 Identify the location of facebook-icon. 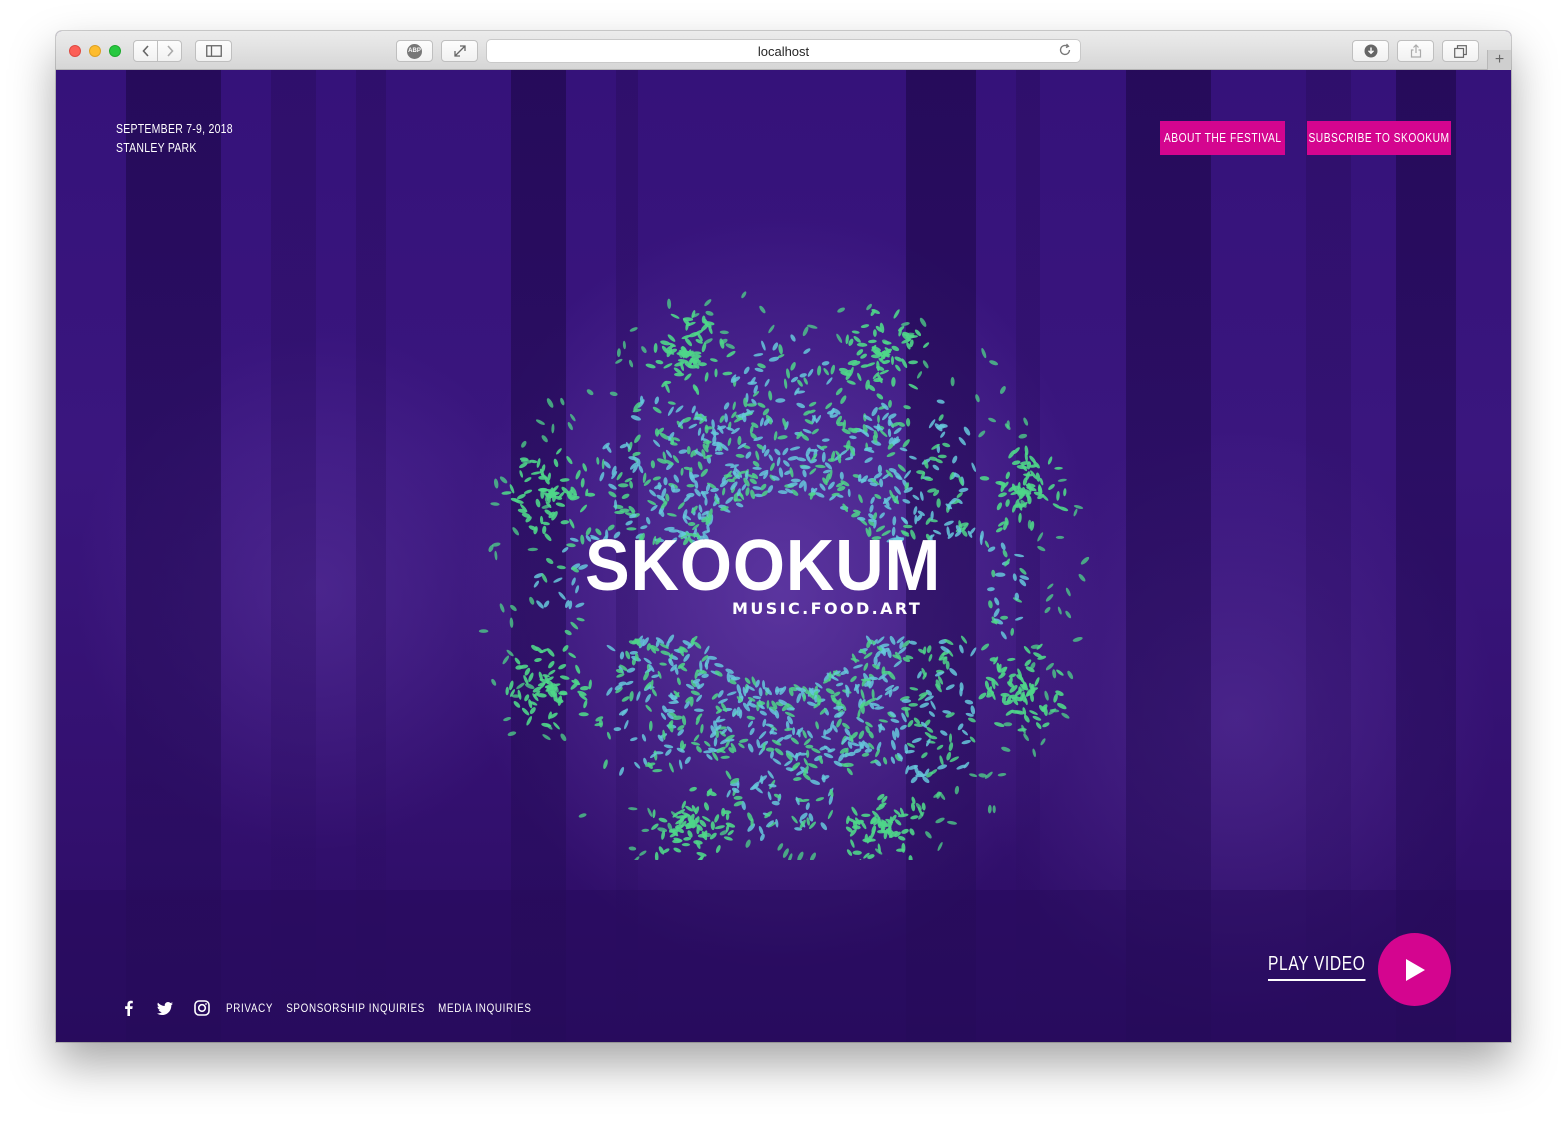
(128, 1008).